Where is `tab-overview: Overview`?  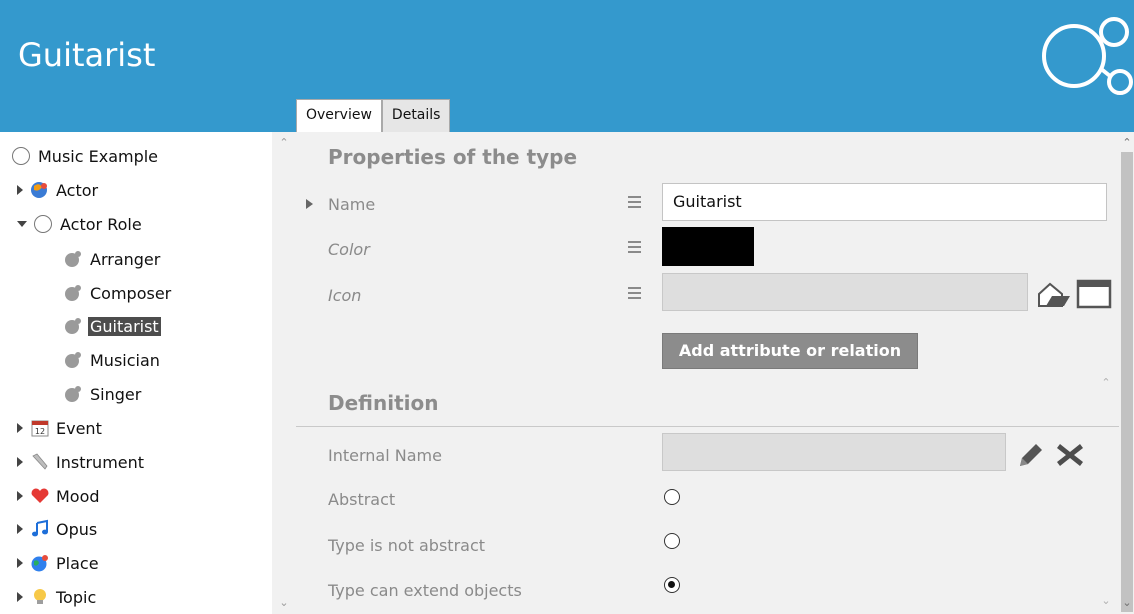 tab-overview: Overview is located at coordinates (339, 116).